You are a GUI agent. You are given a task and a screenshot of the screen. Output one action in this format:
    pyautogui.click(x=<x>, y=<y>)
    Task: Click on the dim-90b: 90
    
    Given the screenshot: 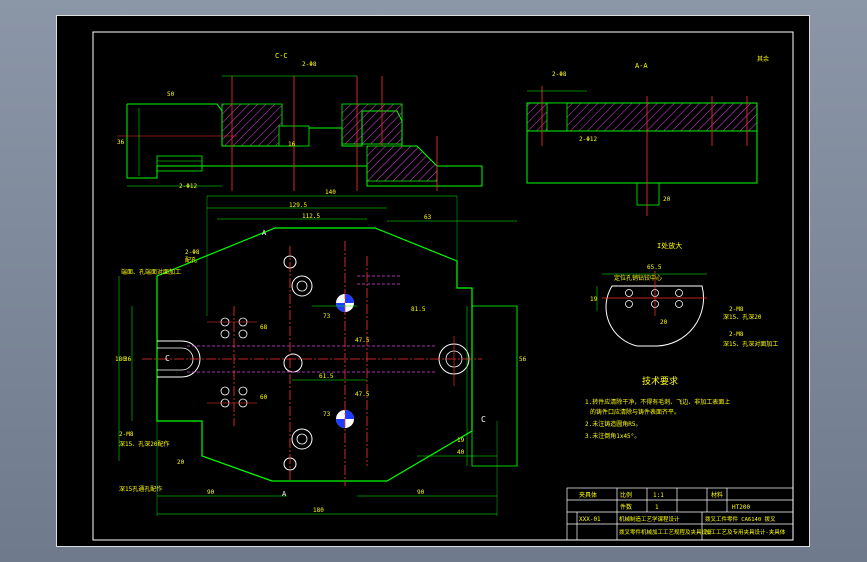 What is the action you would take?
    pyautogui.click(x=421, y=492)
    